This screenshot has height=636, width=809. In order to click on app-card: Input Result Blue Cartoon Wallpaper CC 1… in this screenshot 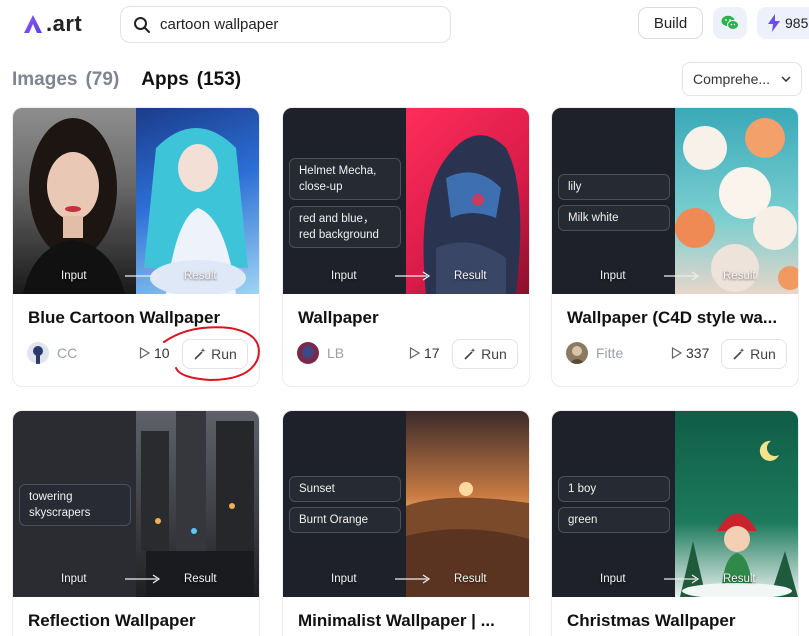, I will do `click(136, 247)`.